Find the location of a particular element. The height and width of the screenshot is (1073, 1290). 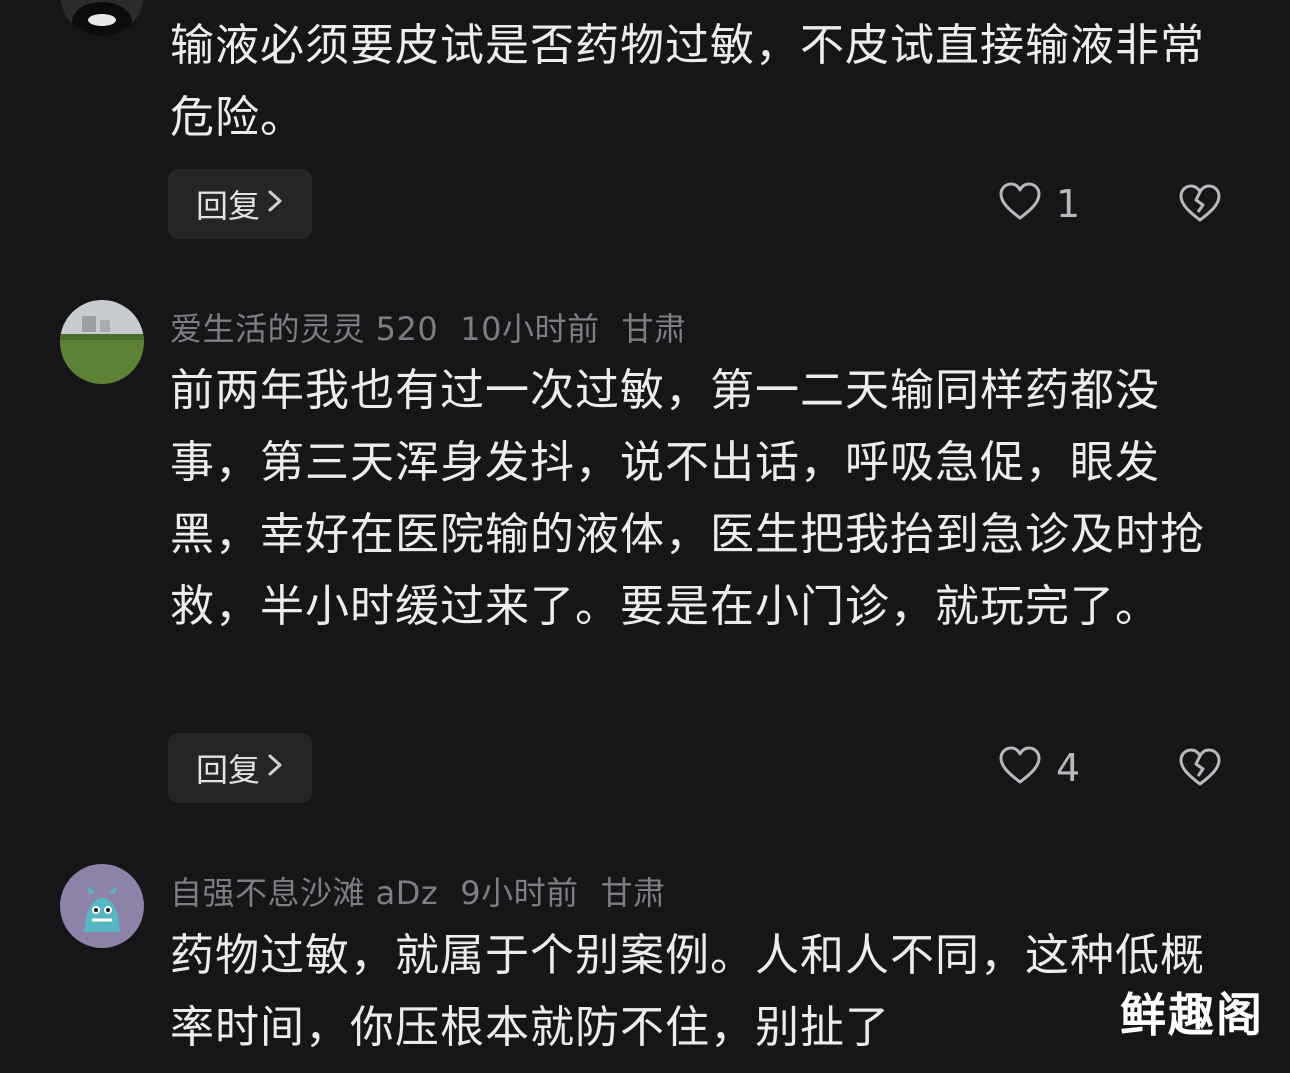

comment-meta: 自强不息沙滩 aDz 9小时前 甘肃 is located at coordinates (429, 891).